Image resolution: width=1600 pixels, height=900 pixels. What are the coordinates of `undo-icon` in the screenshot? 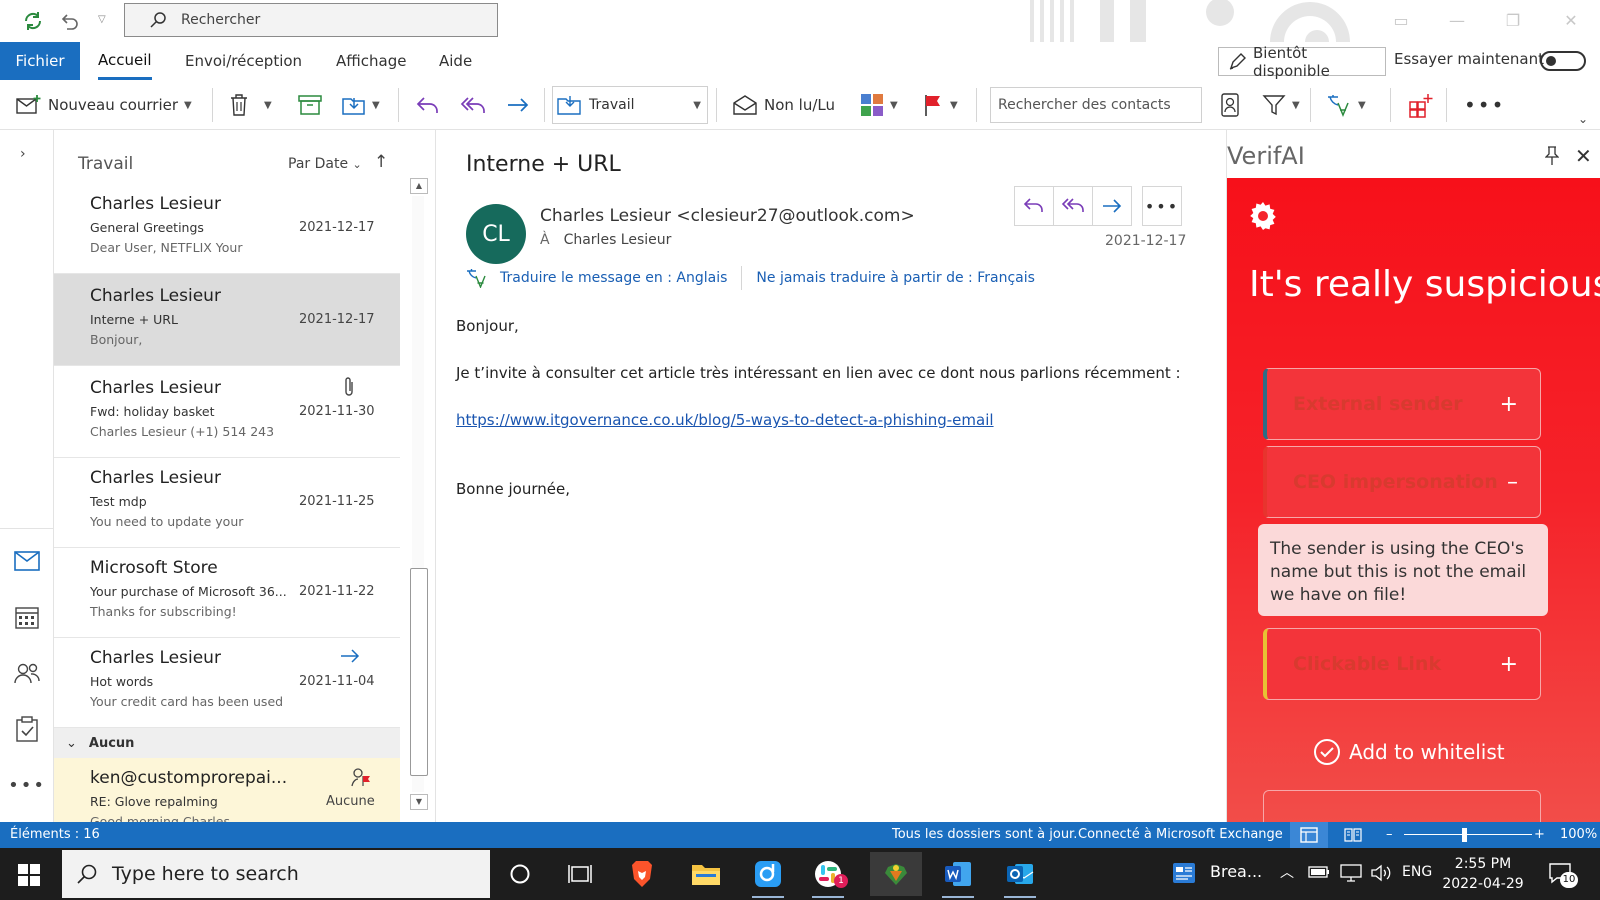 It's located at (69, 21).